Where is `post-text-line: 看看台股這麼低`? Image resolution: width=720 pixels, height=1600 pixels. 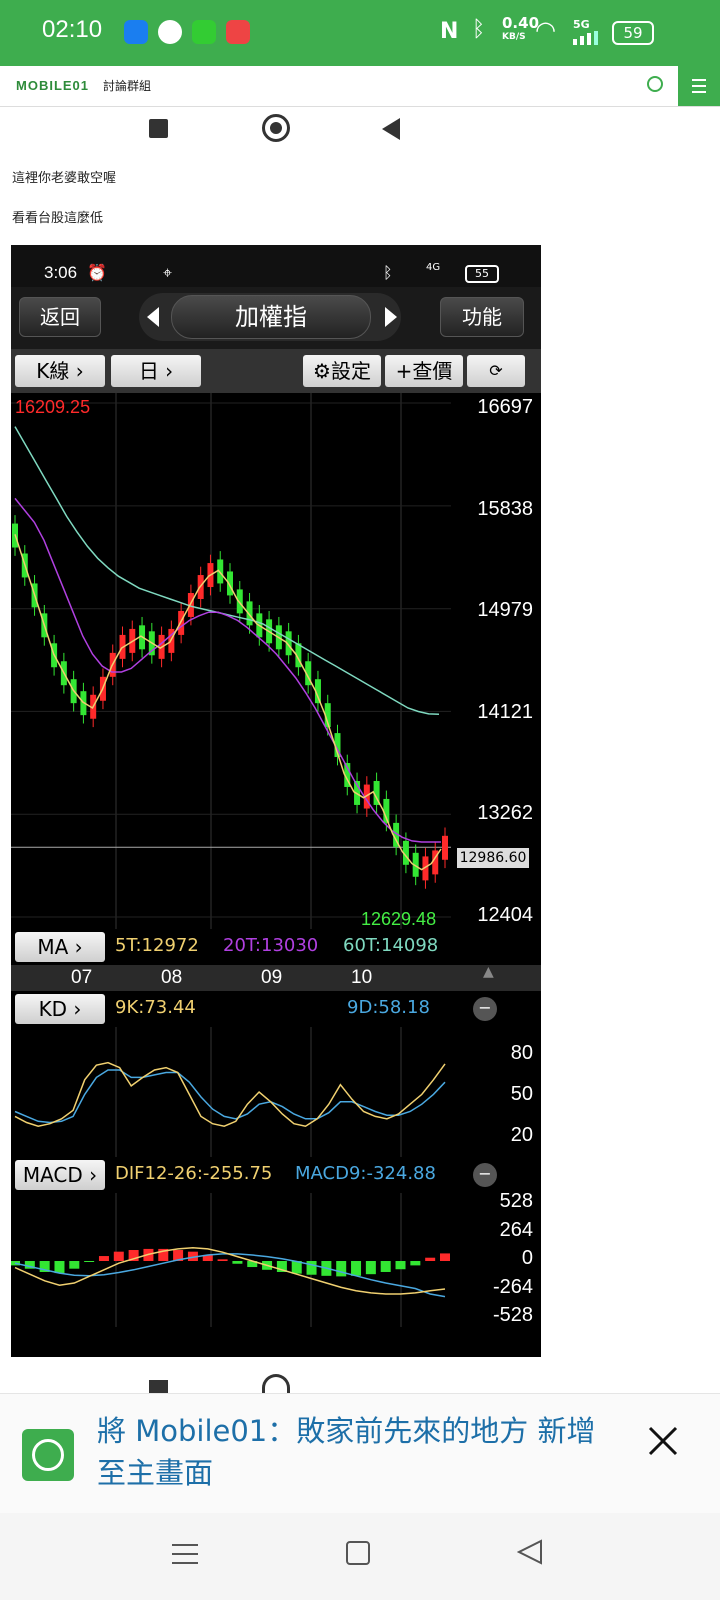
post-text-line: 看看台股這麼低 is located at coordinates (58, 218).